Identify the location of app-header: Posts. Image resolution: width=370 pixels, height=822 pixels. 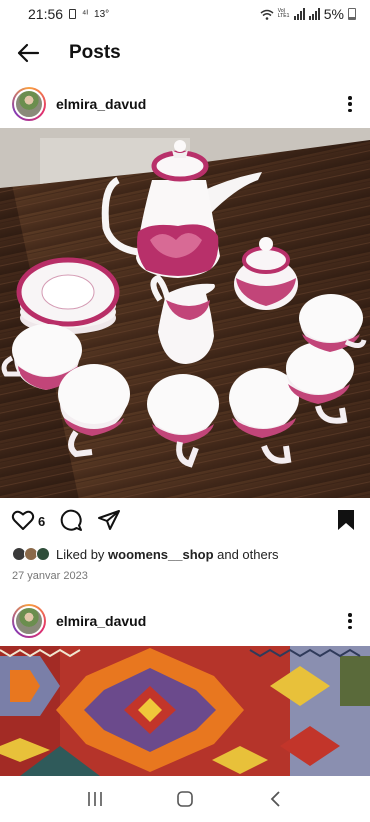
(185, 53).